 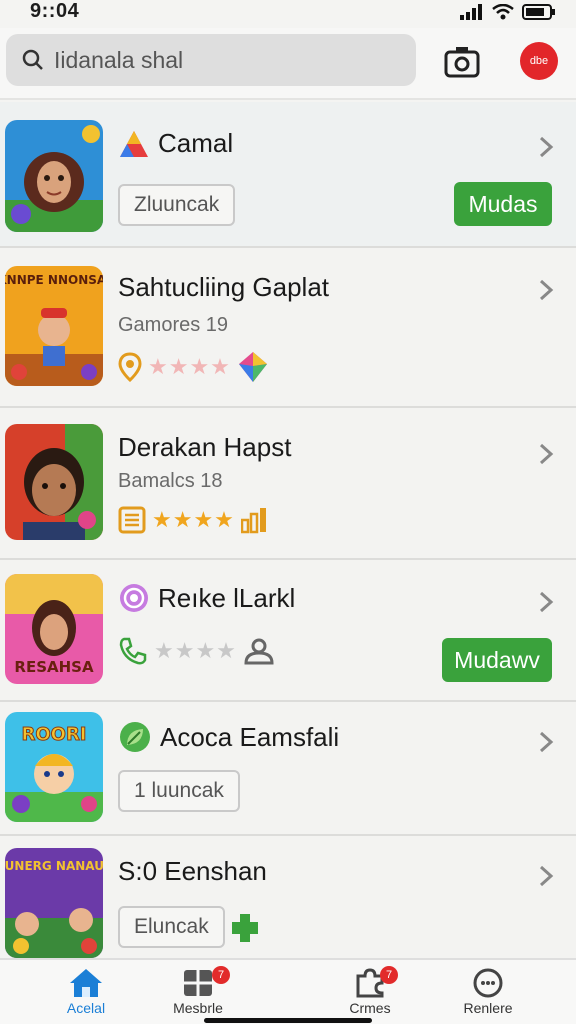 I want to click on launch-button: 1 luuncak, so click(x=179, y=791).